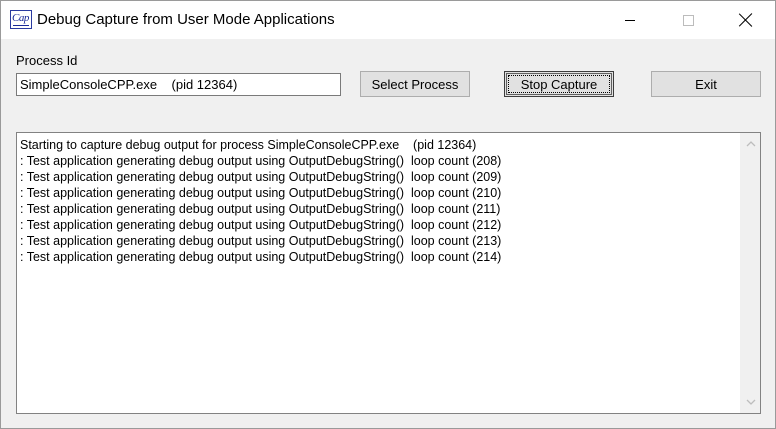 The height and width of the screenshot is (429, 776). Describe the element at coordinates (47, 60) in the screenshot. I see `process-id-label: Process Id` at that location.